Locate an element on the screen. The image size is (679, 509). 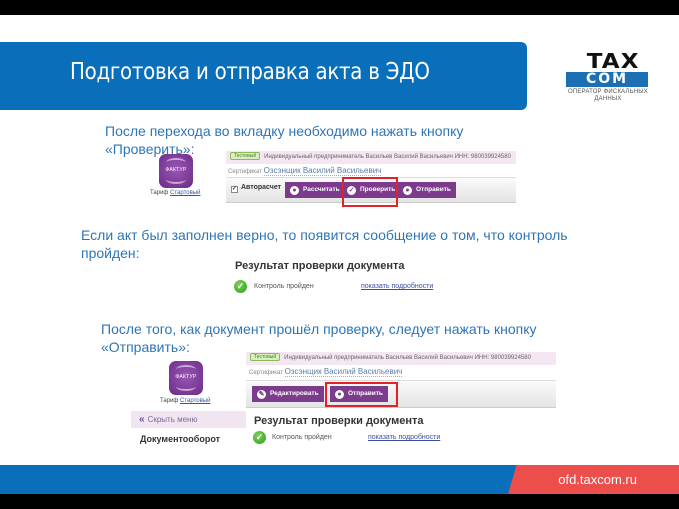
highlight-check-button is located at coordinates (370, 192).